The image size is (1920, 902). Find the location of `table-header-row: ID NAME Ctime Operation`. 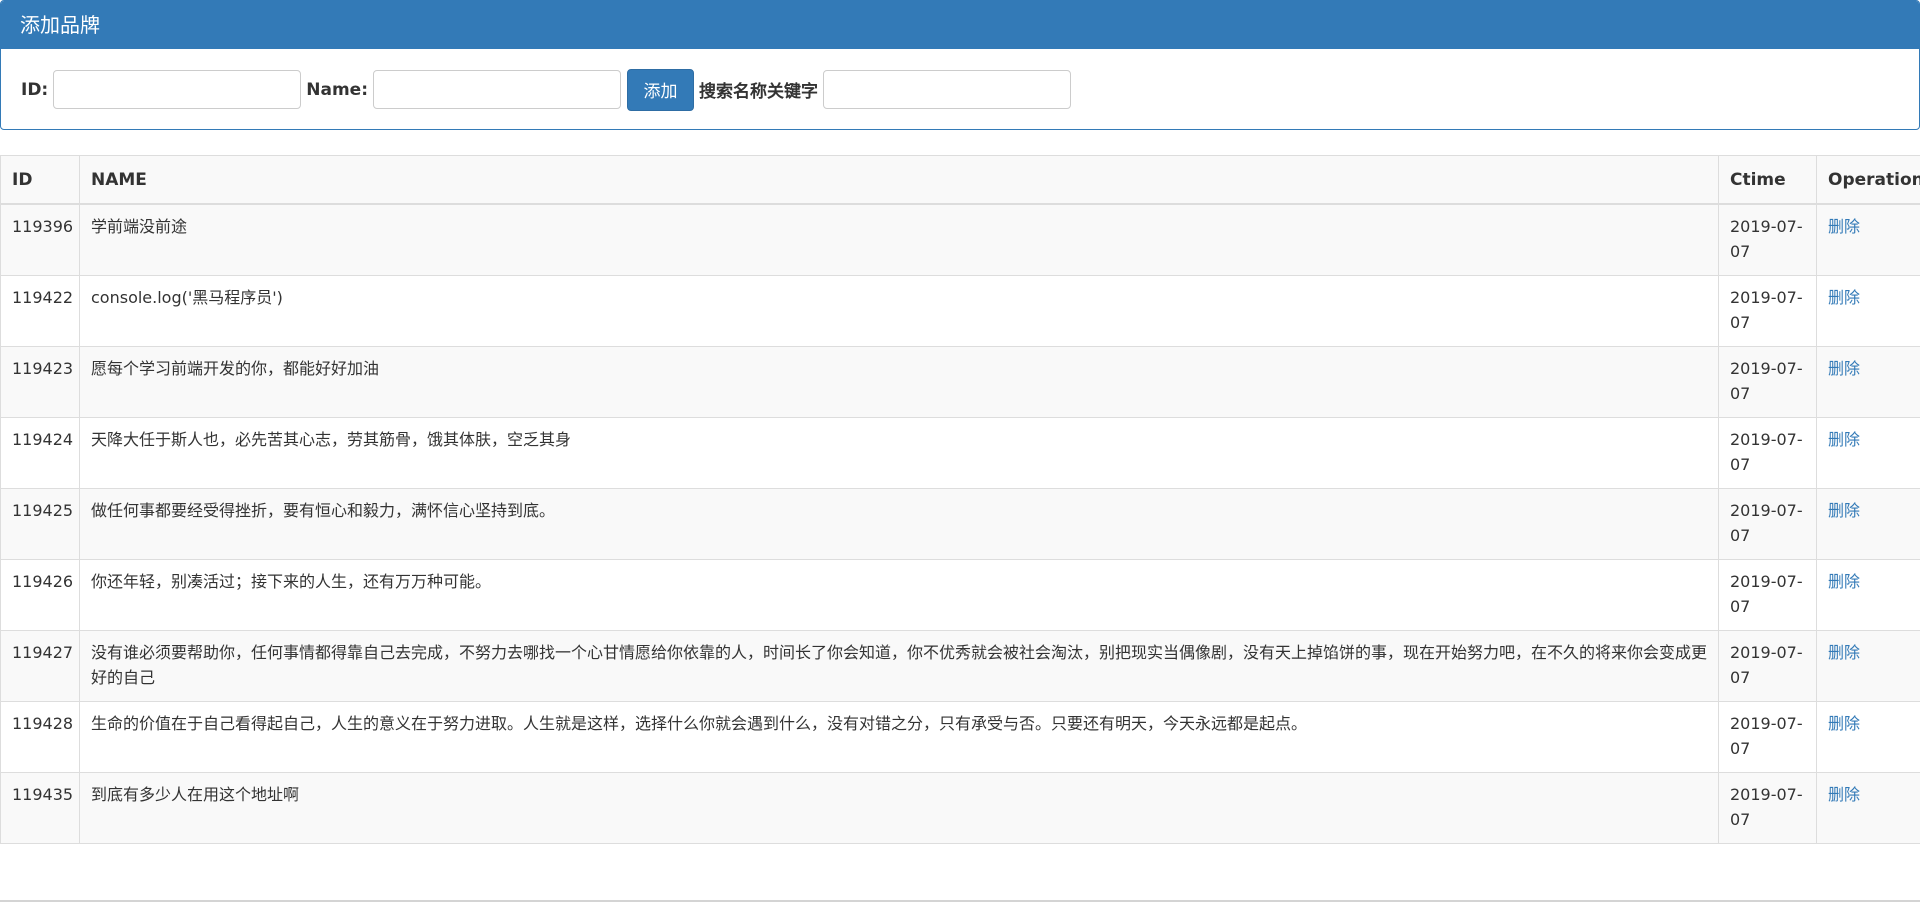

table-header-row: ID NAME Ctime Operation is located at coordinates (960, 180).